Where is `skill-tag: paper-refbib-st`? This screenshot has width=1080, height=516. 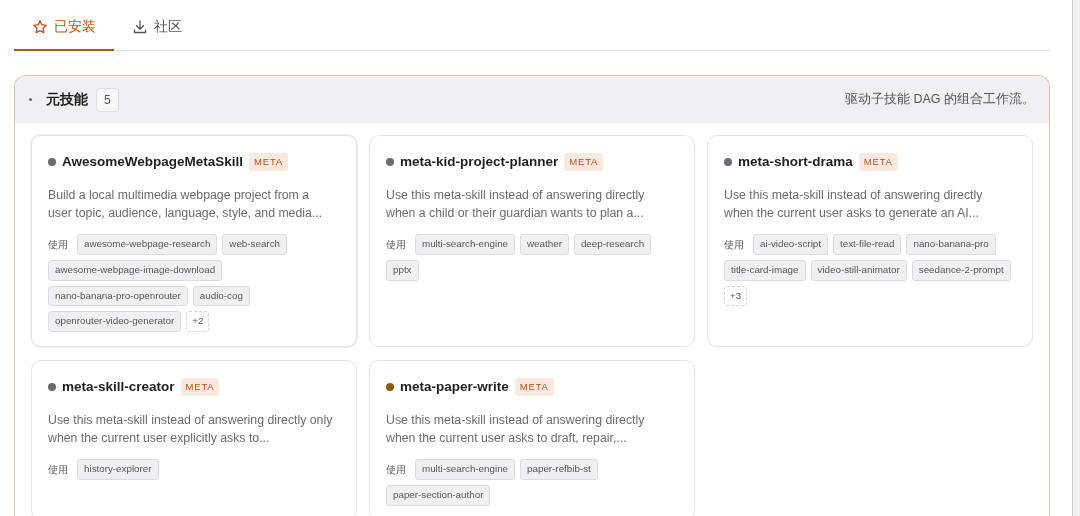 skill-tag: paper-refbib-st is located at coordinates (559, 469).